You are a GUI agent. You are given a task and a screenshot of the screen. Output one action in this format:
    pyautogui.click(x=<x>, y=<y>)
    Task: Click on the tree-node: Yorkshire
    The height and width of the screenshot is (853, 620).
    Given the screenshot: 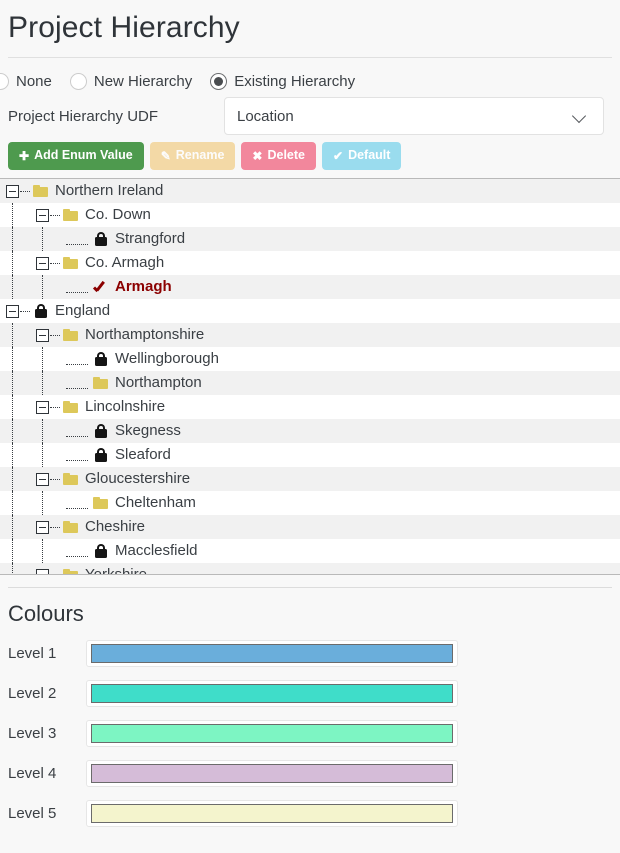 What is the action you would take?
    pyautogui.click(x=310, y=568)
    